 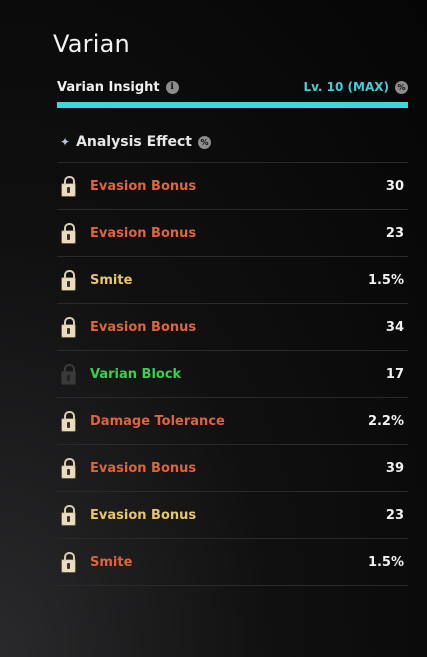 I want to click on insight-progress-fill, so click(x=232, y=105).